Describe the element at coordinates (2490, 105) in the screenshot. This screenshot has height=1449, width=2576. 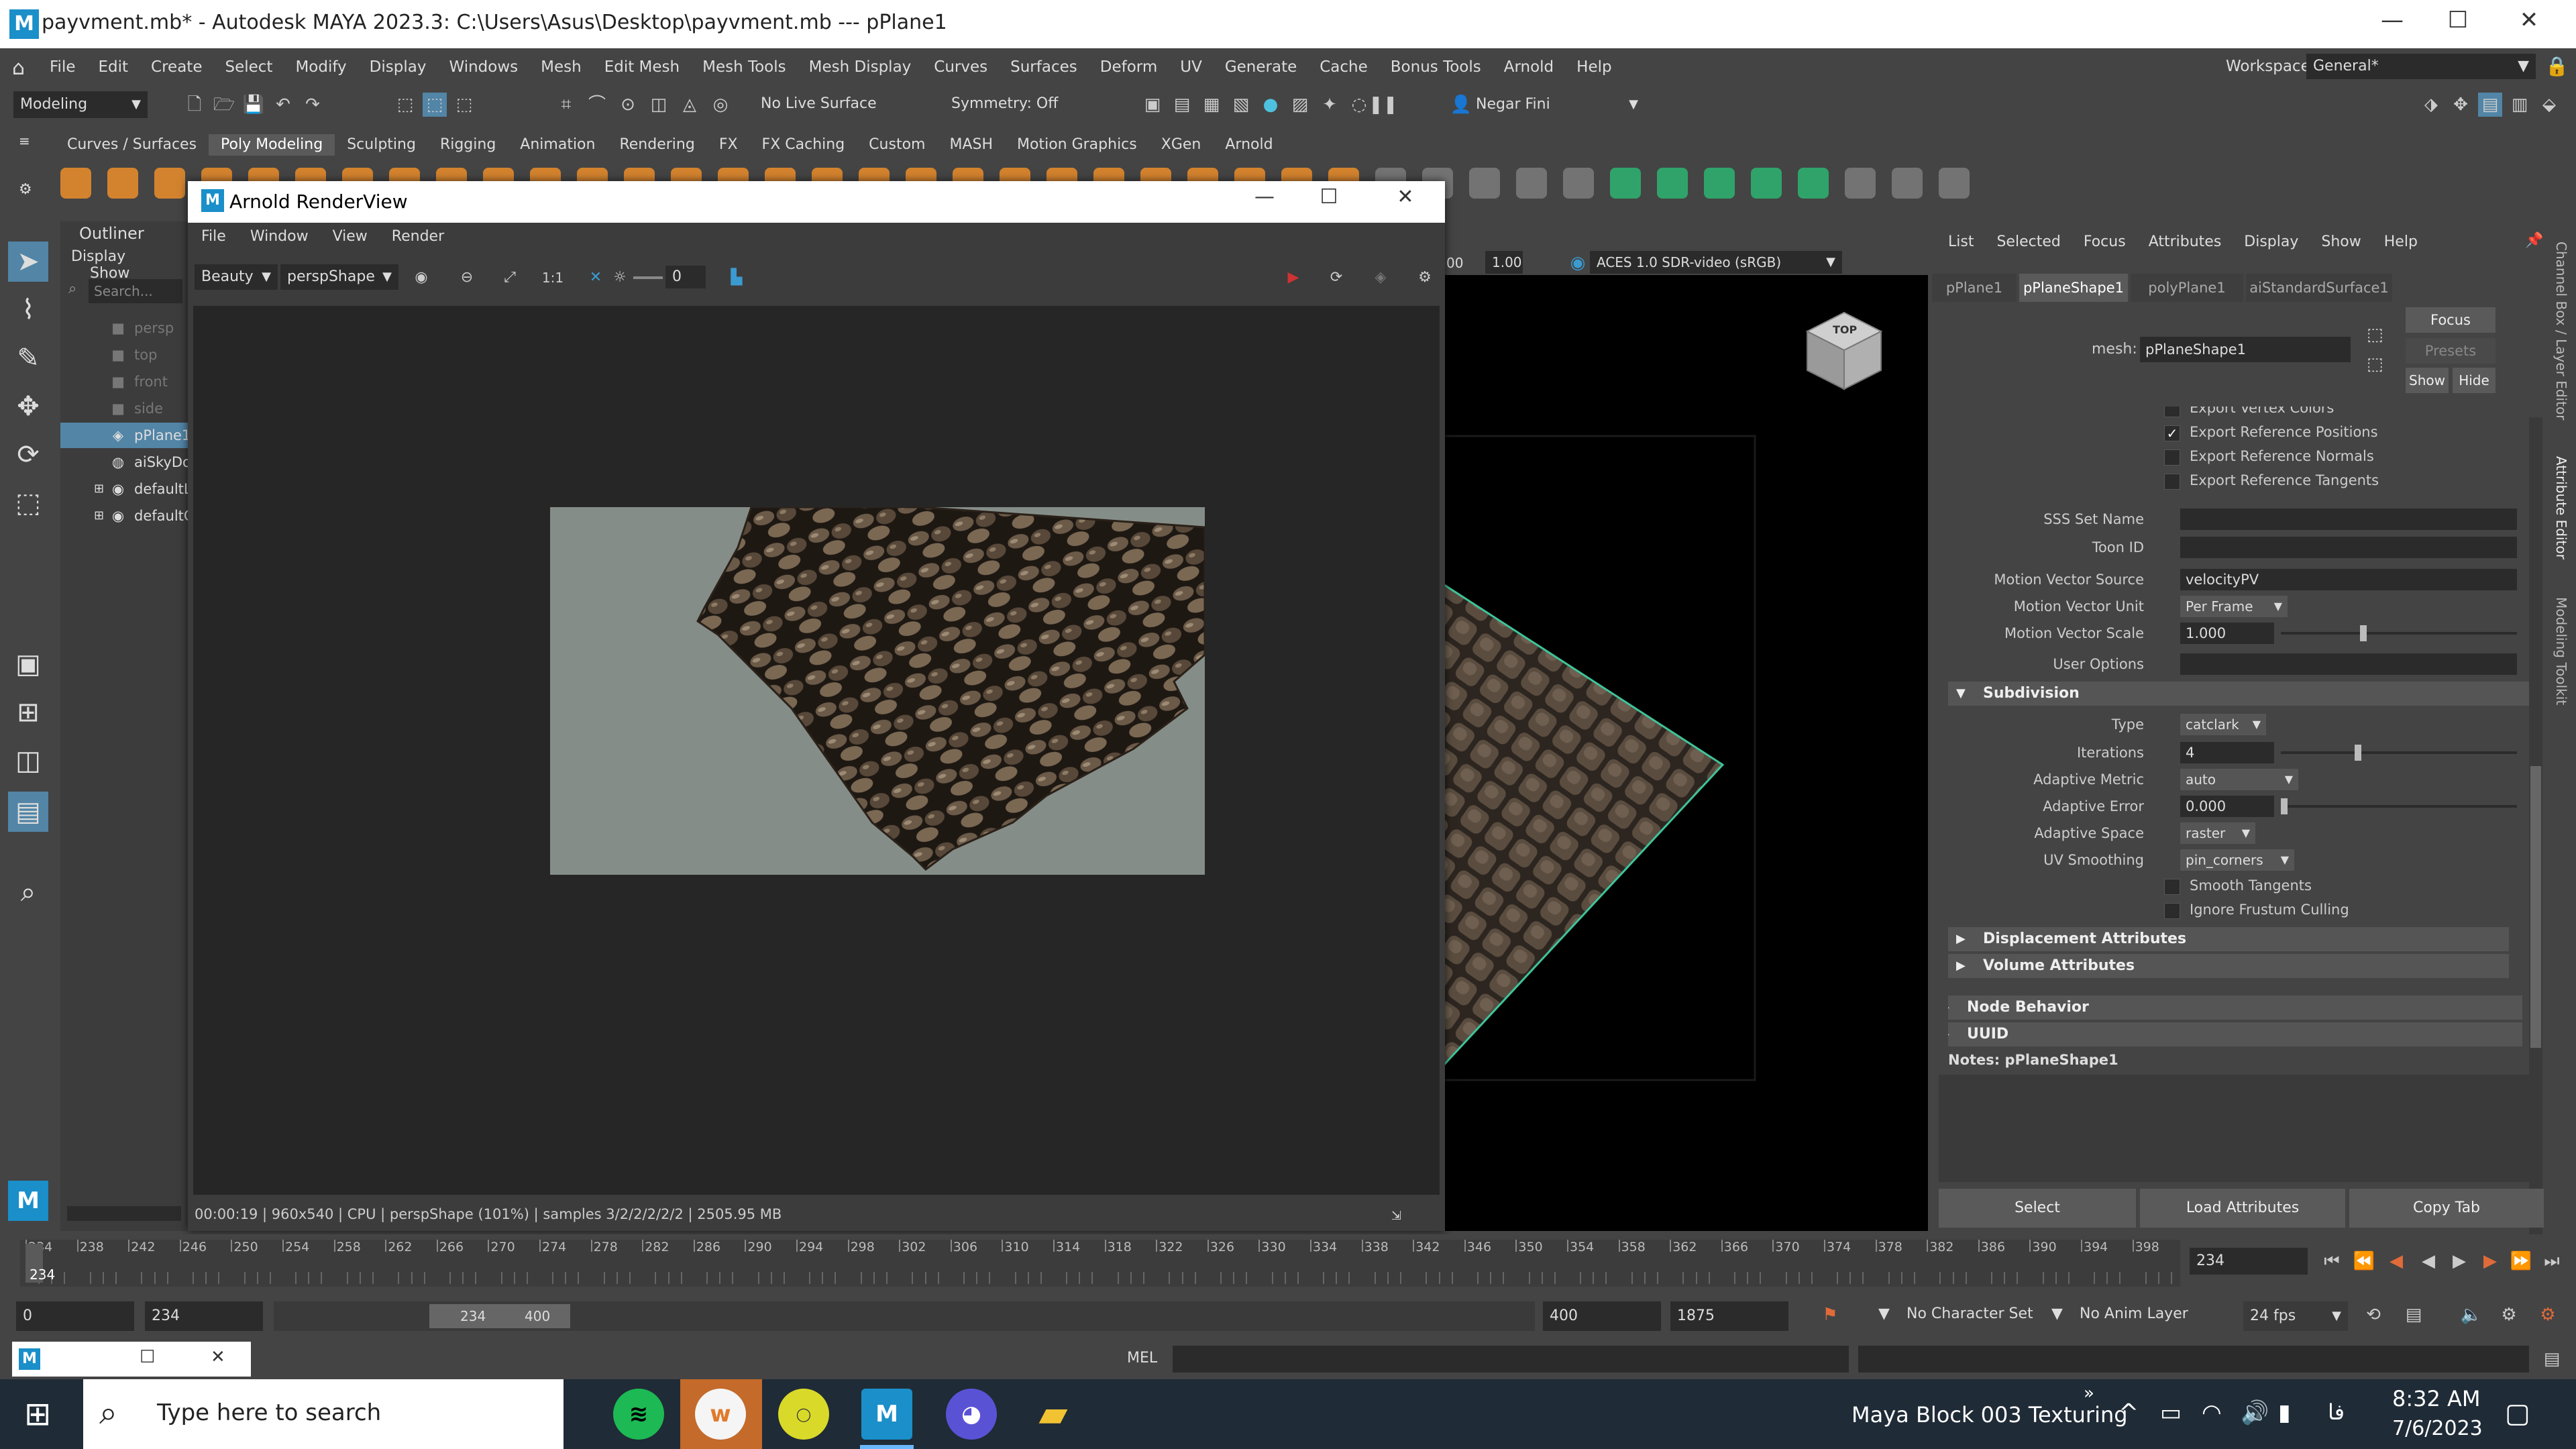
I see `attribute-editor-toggle-icon: ▤` at that location.